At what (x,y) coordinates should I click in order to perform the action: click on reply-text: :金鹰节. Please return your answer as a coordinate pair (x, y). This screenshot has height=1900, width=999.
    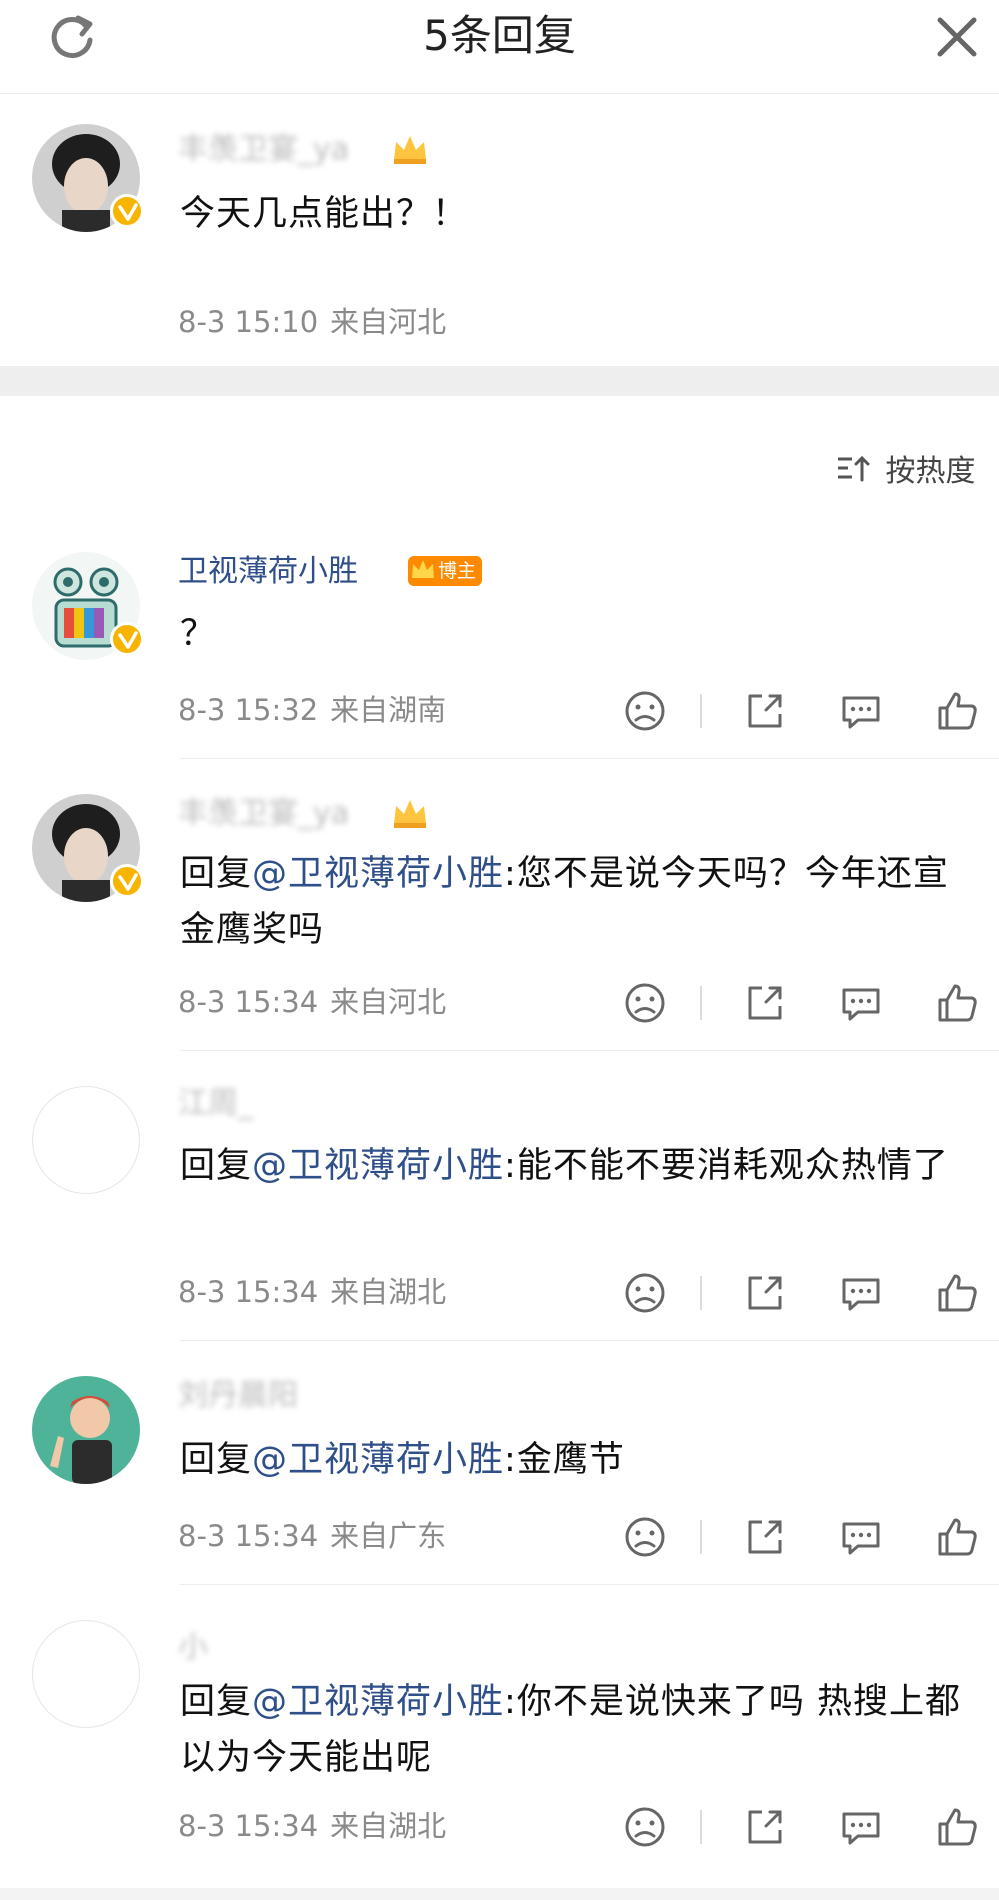
    Looking at the image, I should click on (564, 1460).